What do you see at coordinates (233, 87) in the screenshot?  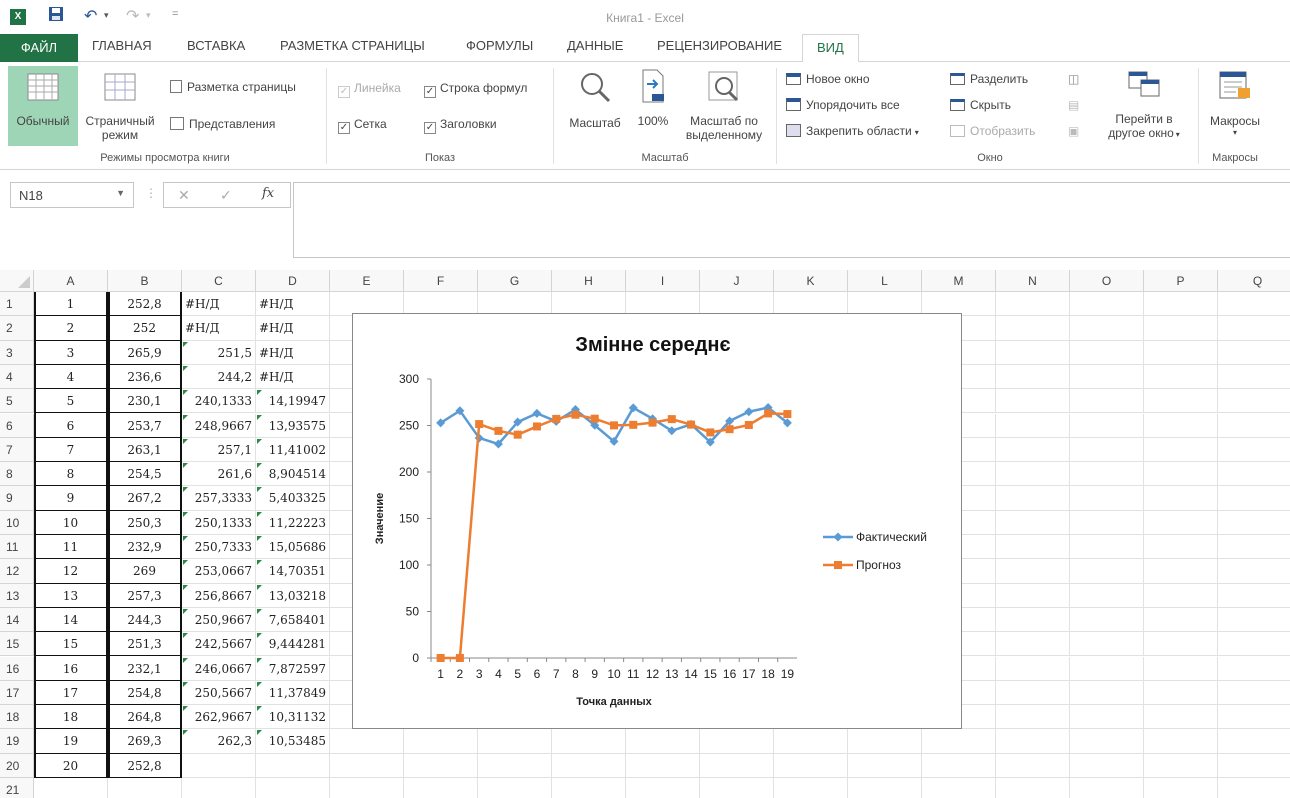 I see `page-layout-button: Разметка страницы` at bounding box center [233, 87].